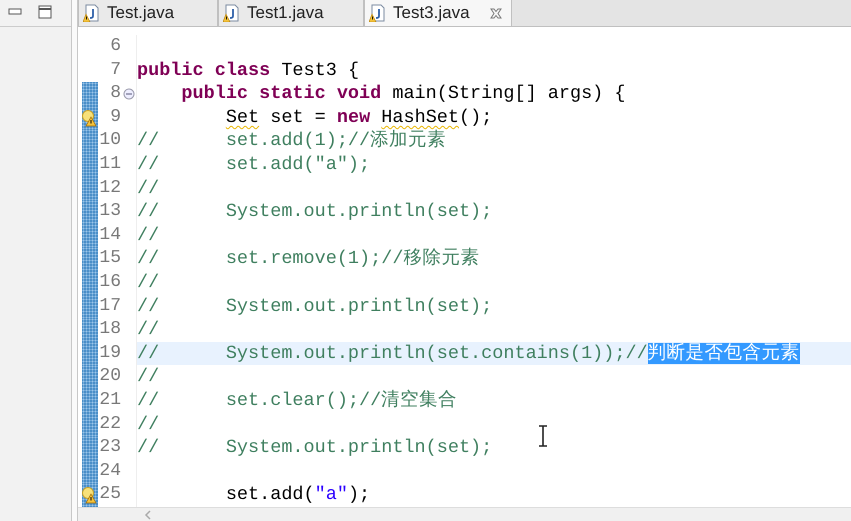 This screenshot has height=521, width=851. What do you see at coordinates (109, 330) in the screenshot?
I see `line-number: 18` at bounding box center [109, 330].